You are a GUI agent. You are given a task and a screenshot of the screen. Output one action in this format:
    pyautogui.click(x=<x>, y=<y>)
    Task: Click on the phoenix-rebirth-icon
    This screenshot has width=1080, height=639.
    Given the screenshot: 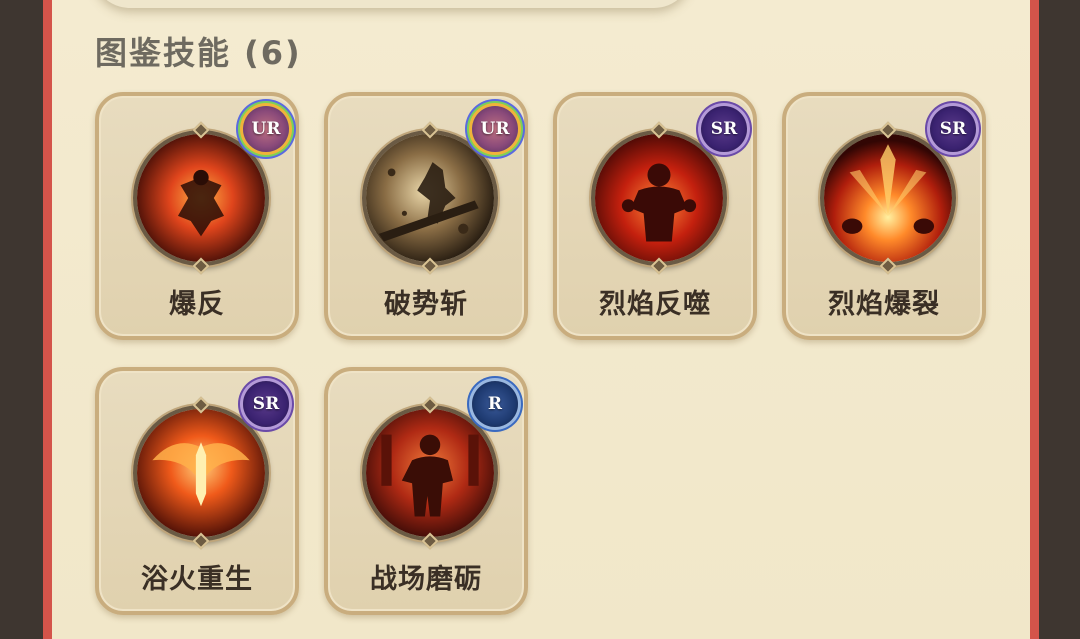 What is the action you would take?
    pyautogui.click(x=201, y=473)
    